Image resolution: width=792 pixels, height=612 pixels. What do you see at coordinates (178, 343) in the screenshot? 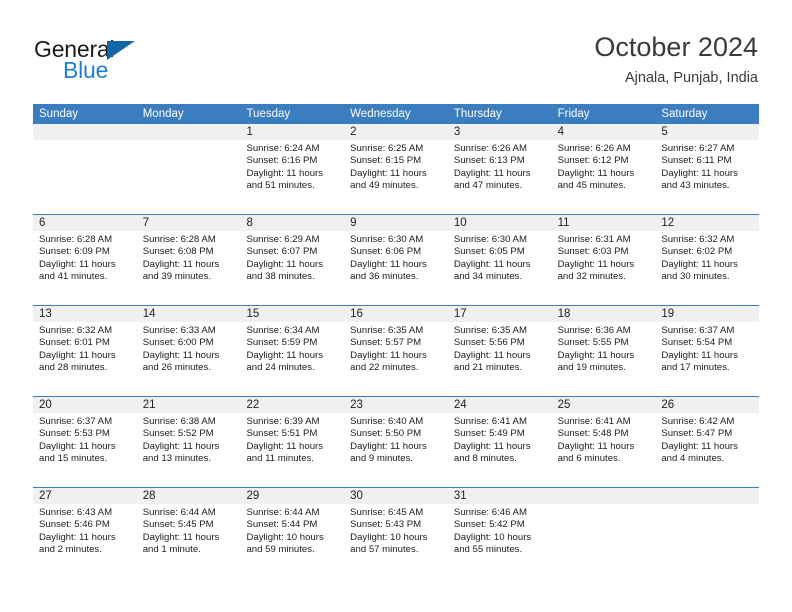
I see `sunset-time: Sunset: 6:00 PM` at bounding box center [178, 343].